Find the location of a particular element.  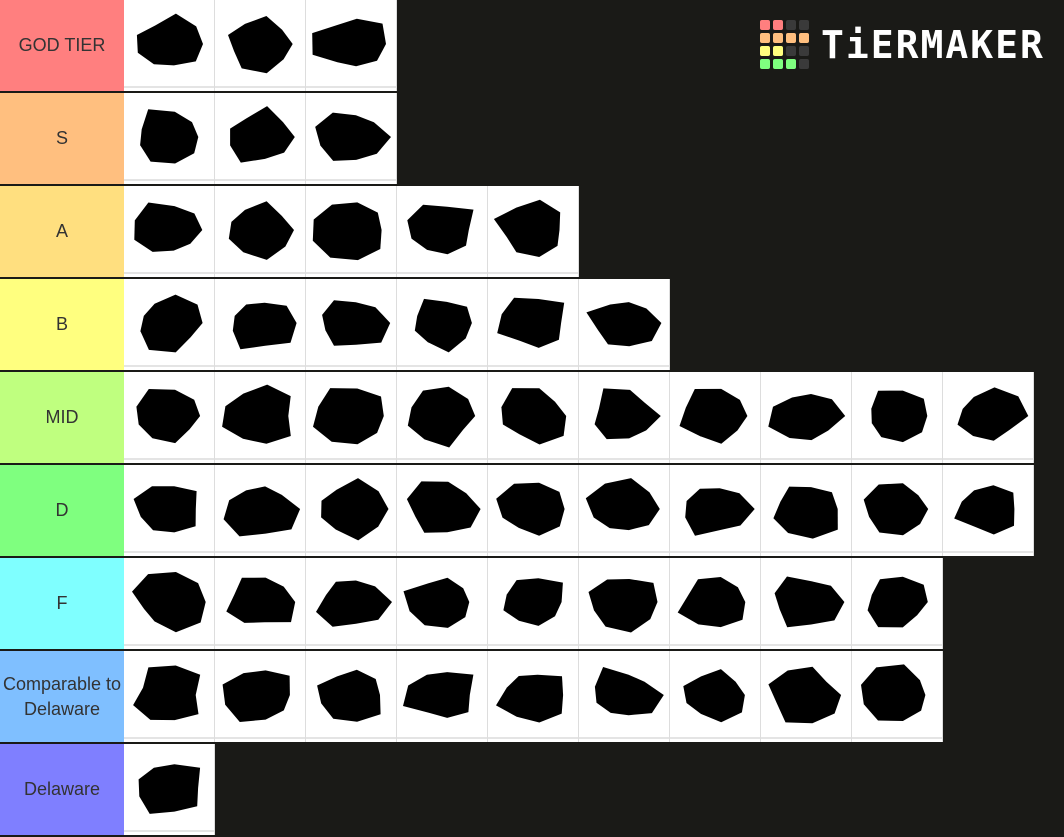

state-image-alabama is located at coordinates (169, 510).